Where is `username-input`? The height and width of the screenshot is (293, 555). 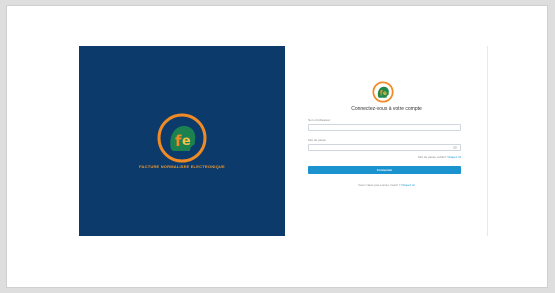 username-input is located at coordinates (384, 127).